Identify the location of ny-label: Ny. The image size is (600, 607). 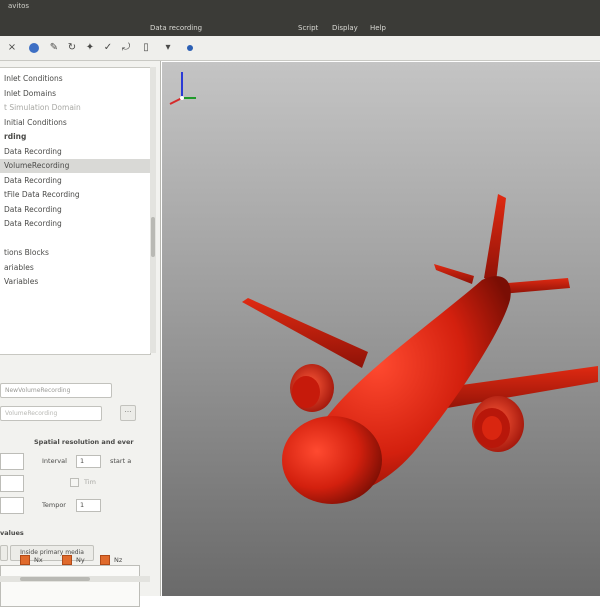
(80, 560).